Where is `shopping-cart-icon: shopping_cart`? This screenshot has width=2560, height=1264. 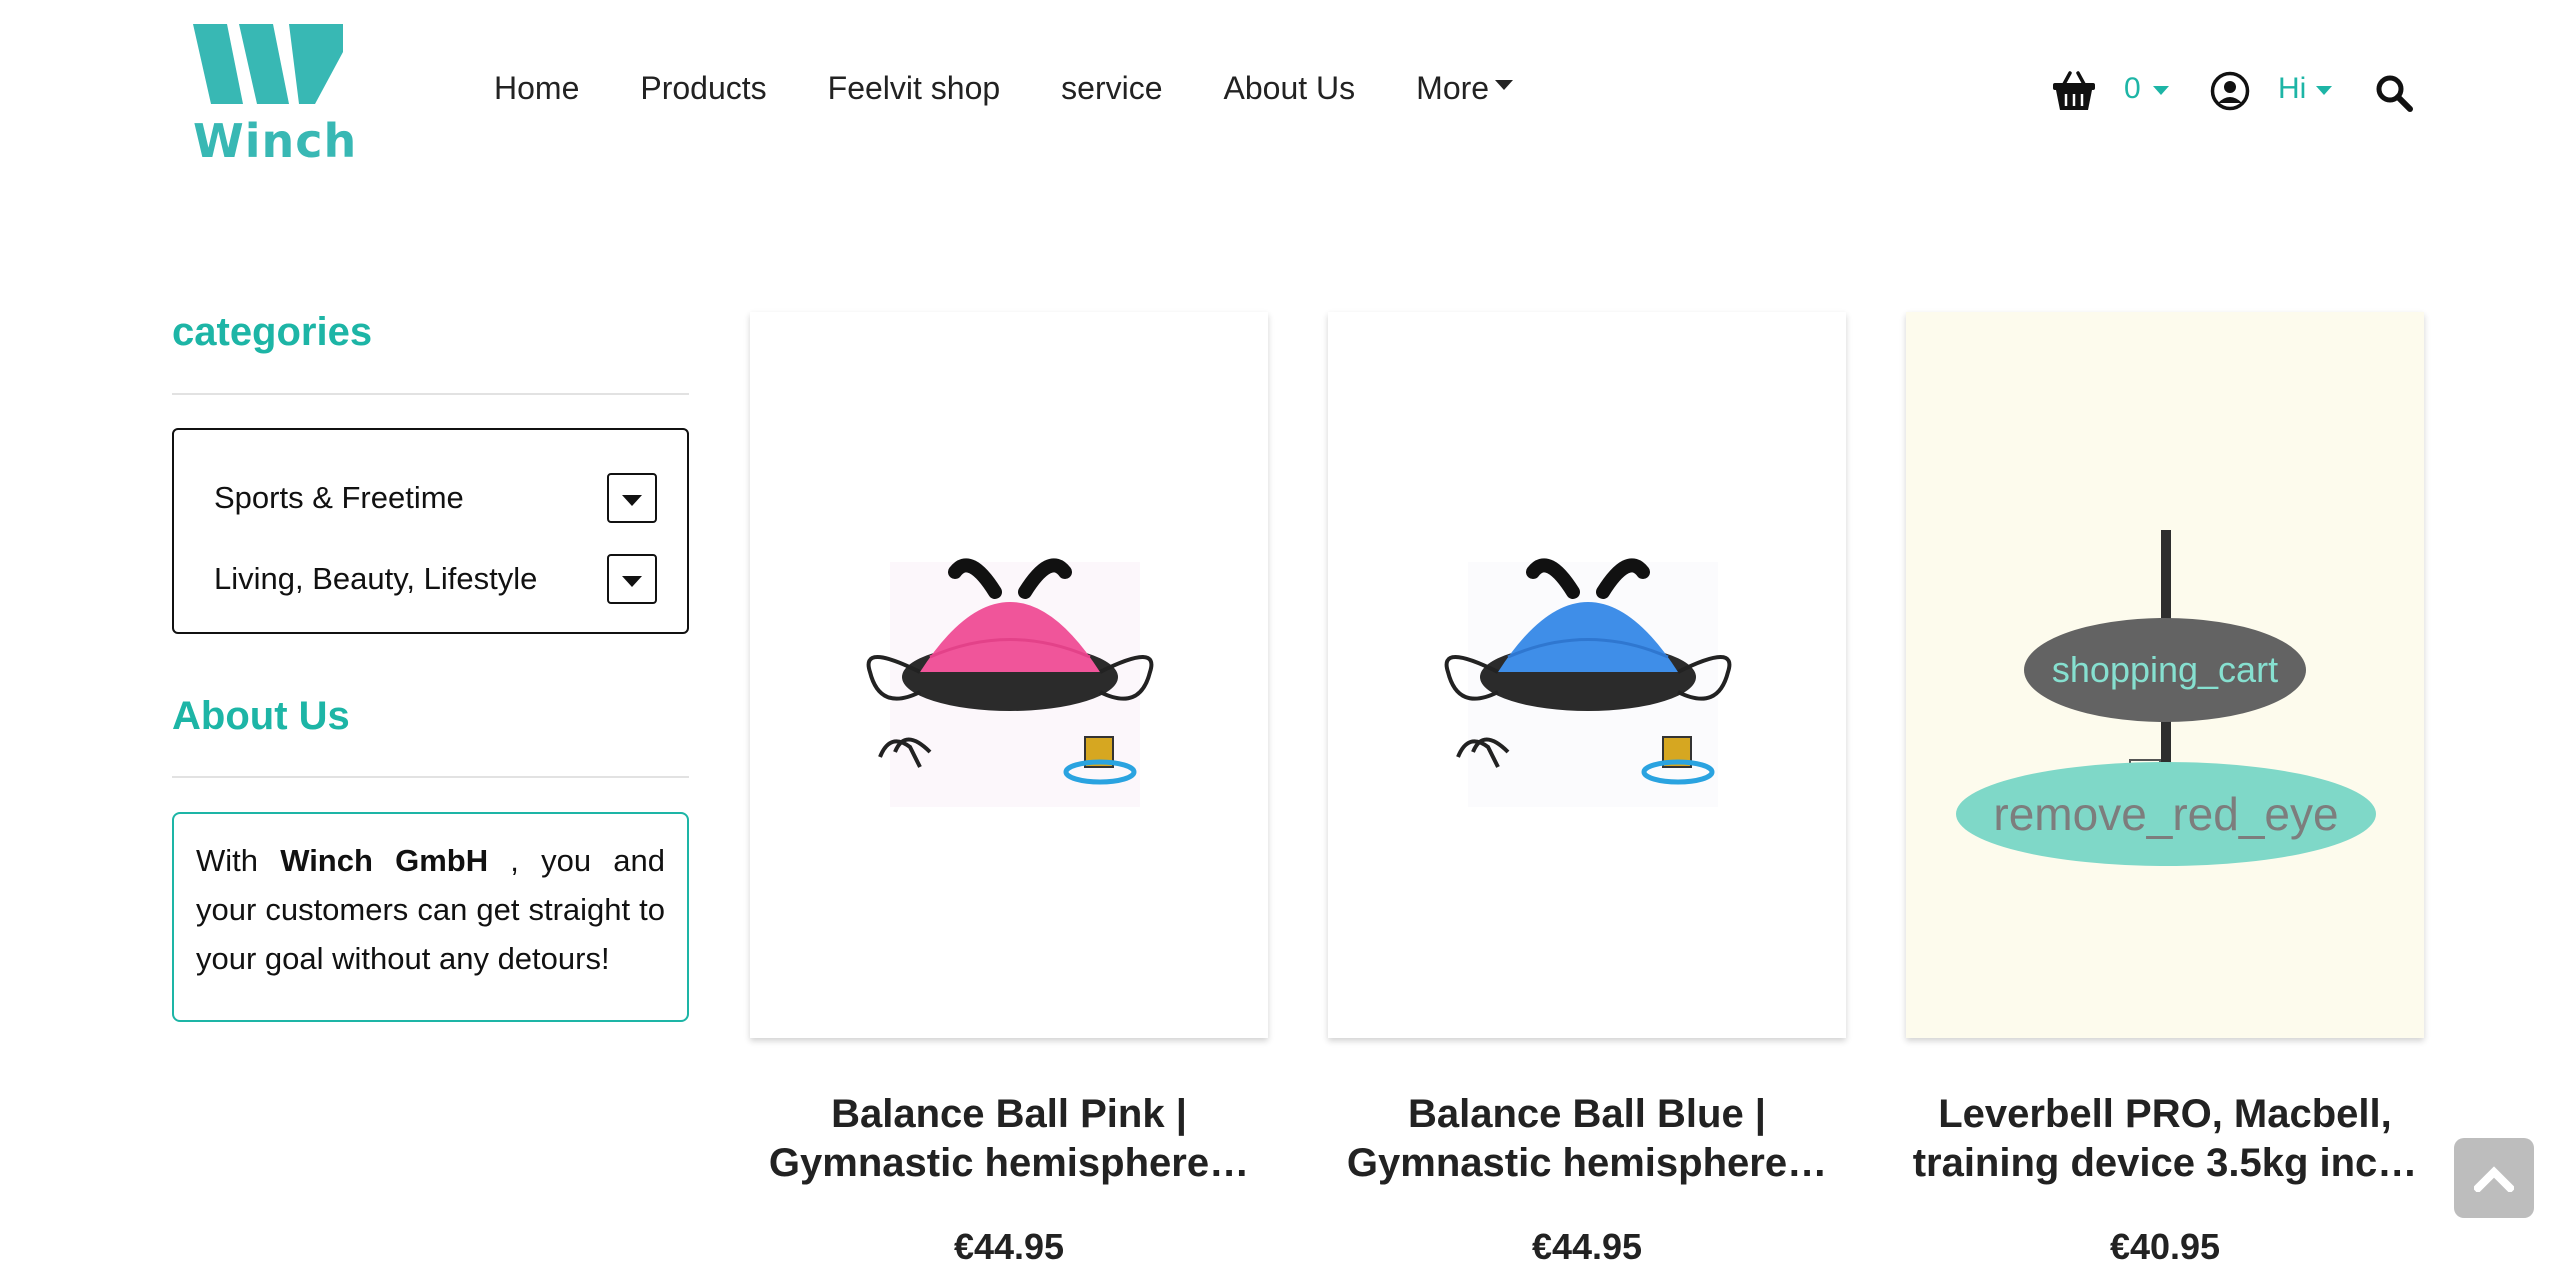 shopping-cart-icon: shopping_cart is located at coordinates (2165, 669).